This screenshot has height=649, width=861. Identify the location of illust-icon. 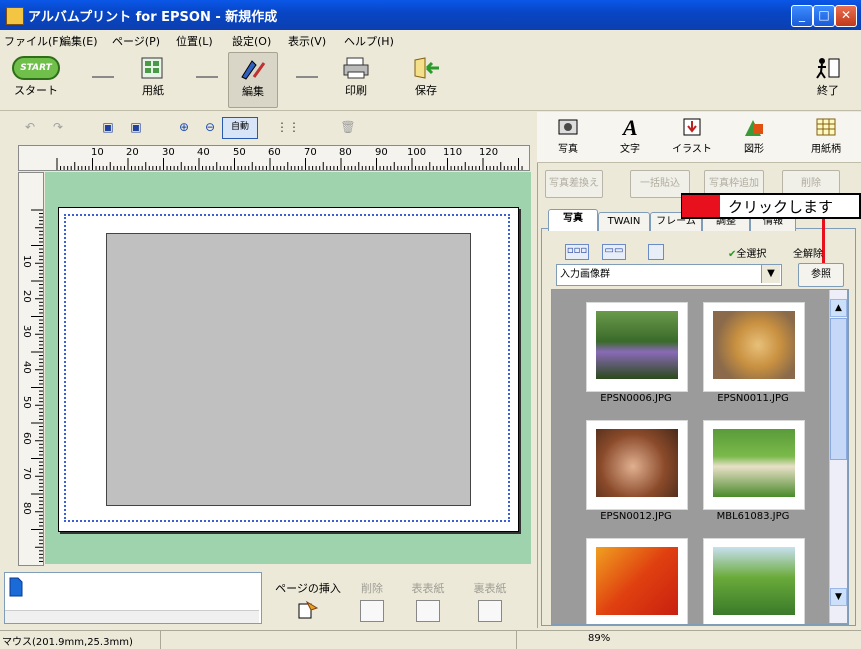
(692, 127).